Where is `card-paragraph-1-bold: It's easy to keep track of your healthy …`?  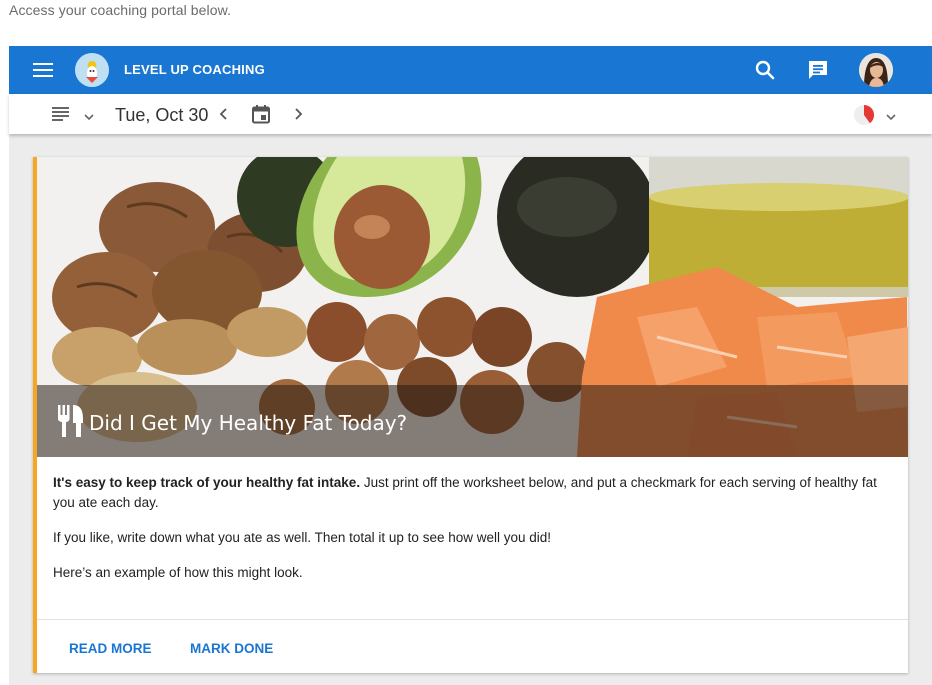 card-paragraph-1-bold: It's easy to keep track of your healthy … is located at coordinates (207, 482).